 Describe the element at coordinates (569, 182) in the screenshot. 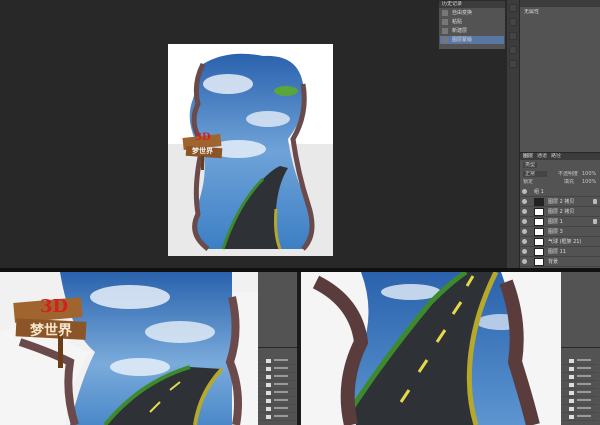

I see `fill-label: 填充` at that location.